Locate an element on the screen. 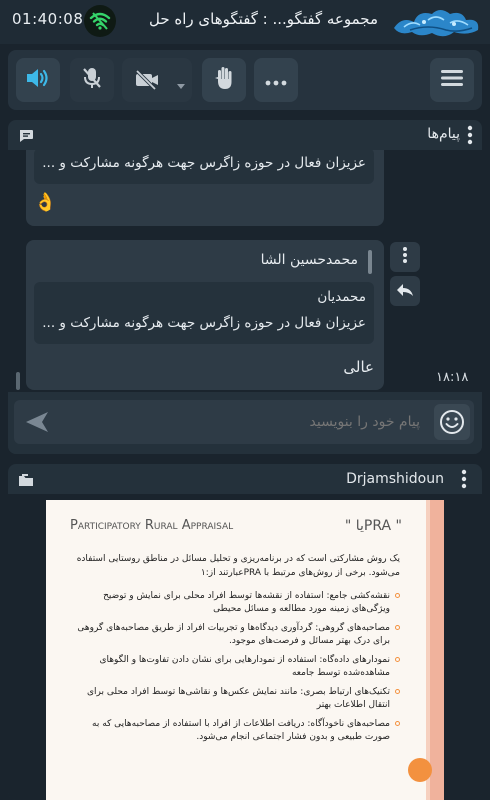 The width and height of the screenshot is (490, 800). message-input-wrap is located at coordinates (244, 422).